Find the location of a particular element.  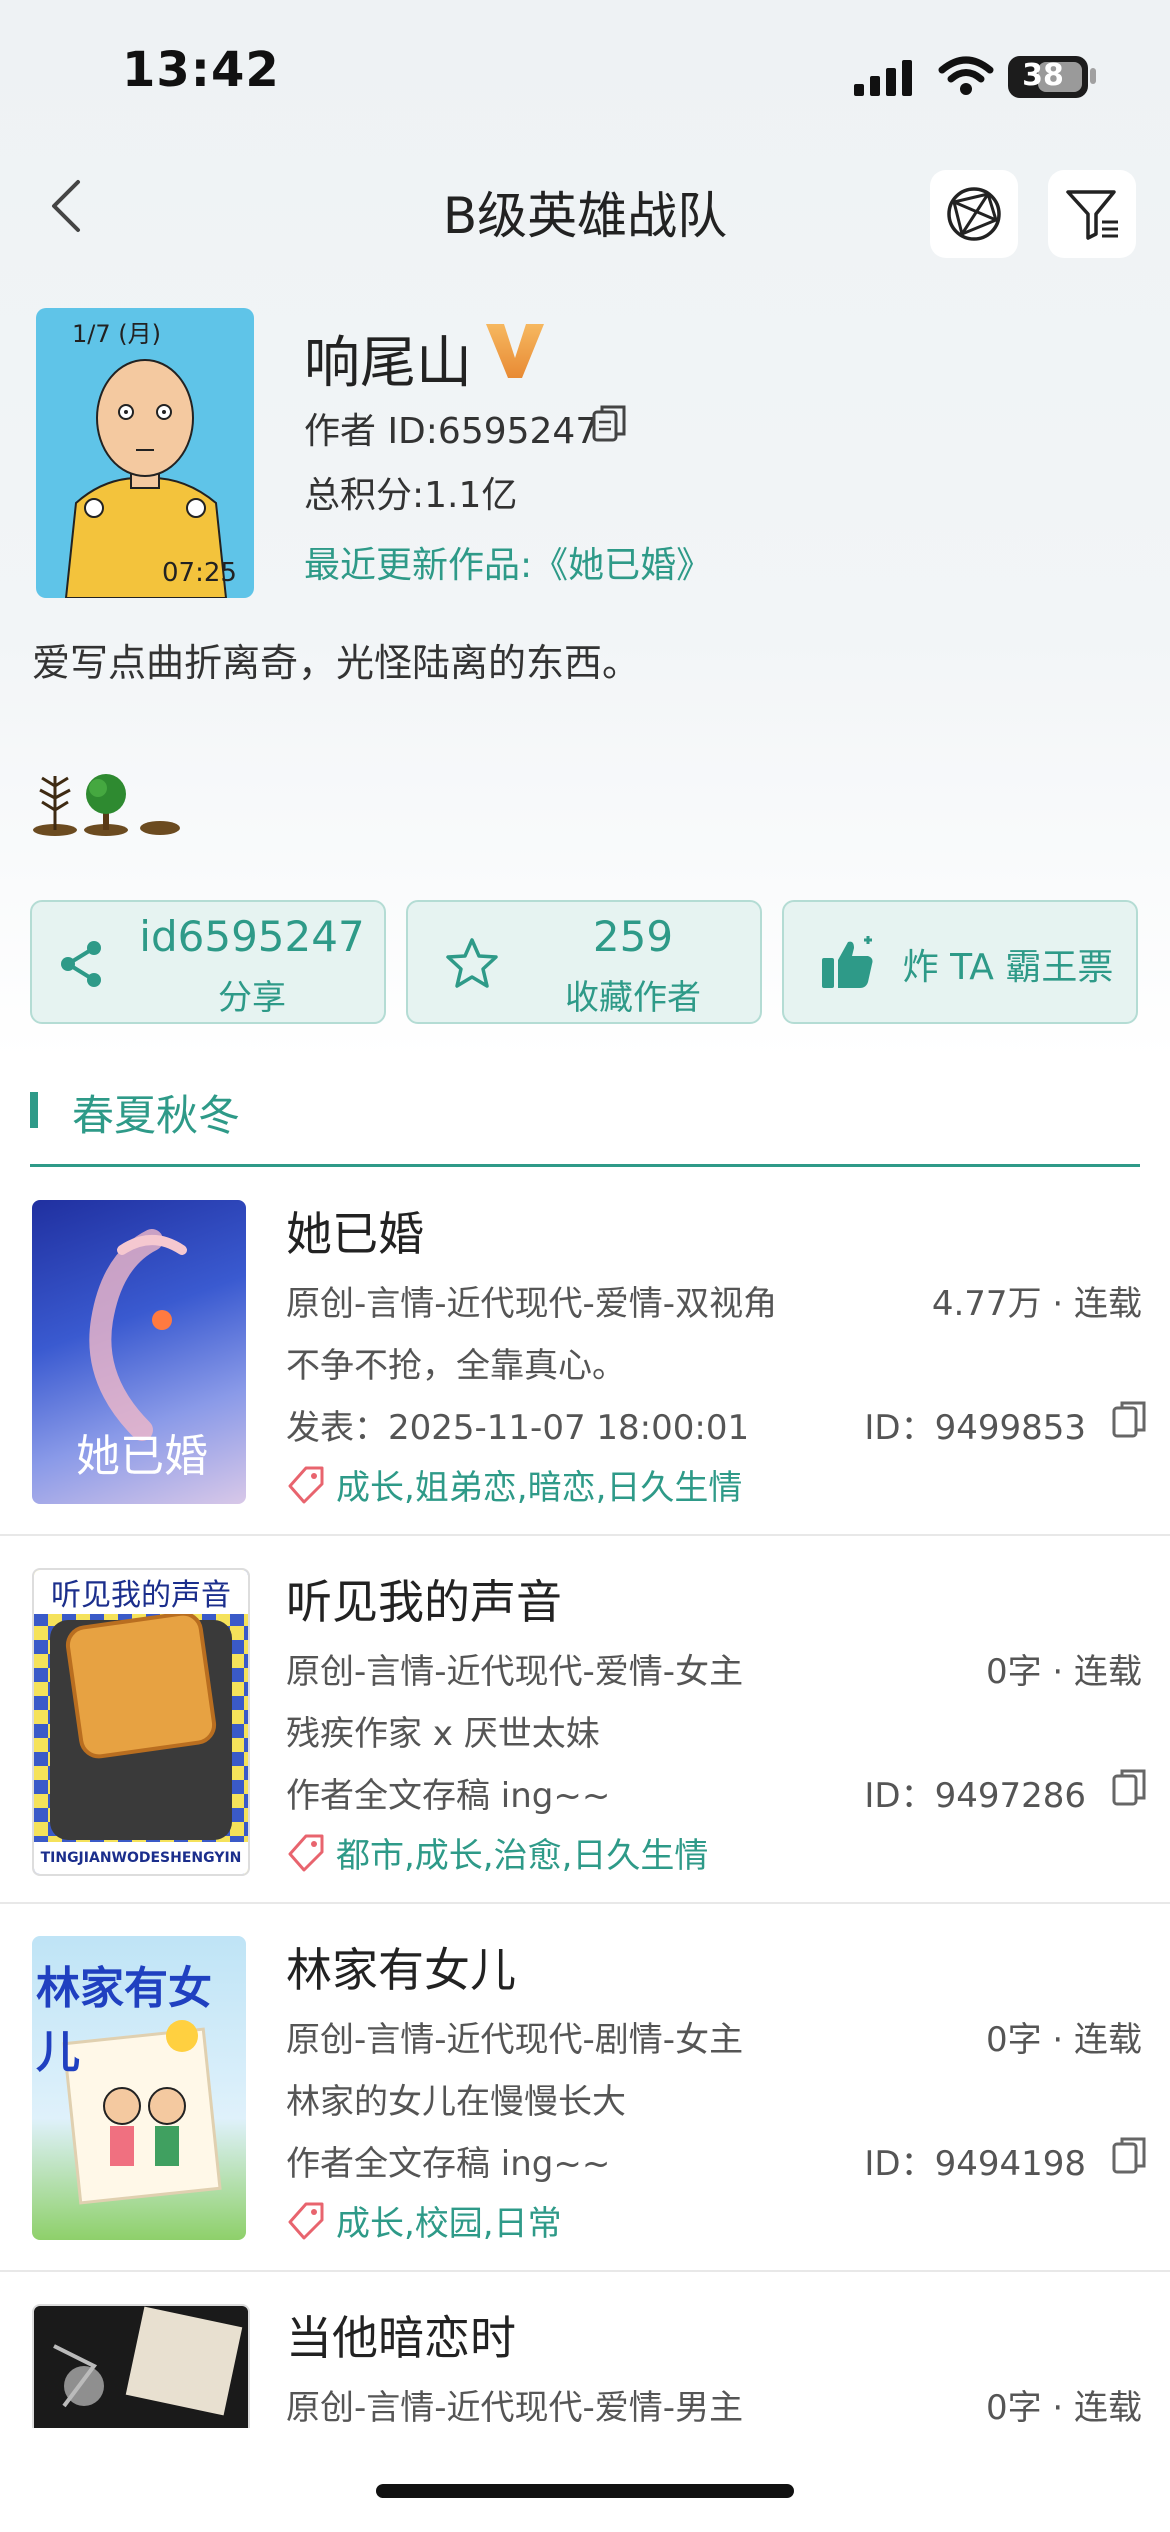

globe-icon is located at coordinates (974, 214).